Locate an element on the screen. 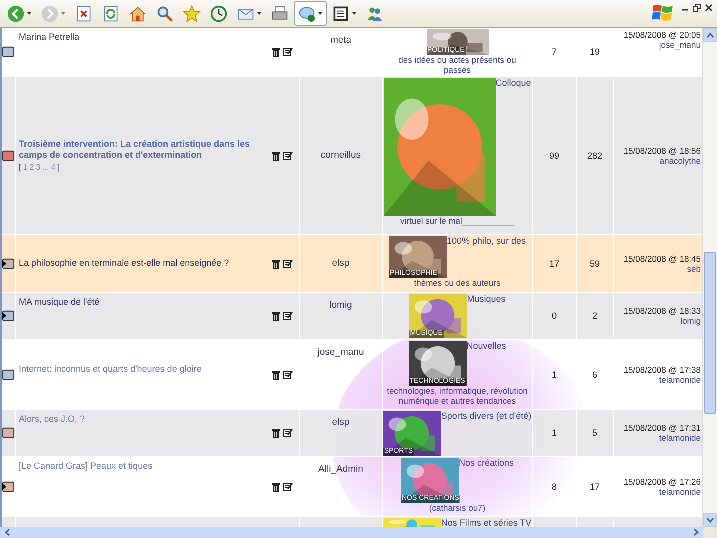 This screenshot has width=717, height=538. view-count: 17 is located at coordinates (595, 487).